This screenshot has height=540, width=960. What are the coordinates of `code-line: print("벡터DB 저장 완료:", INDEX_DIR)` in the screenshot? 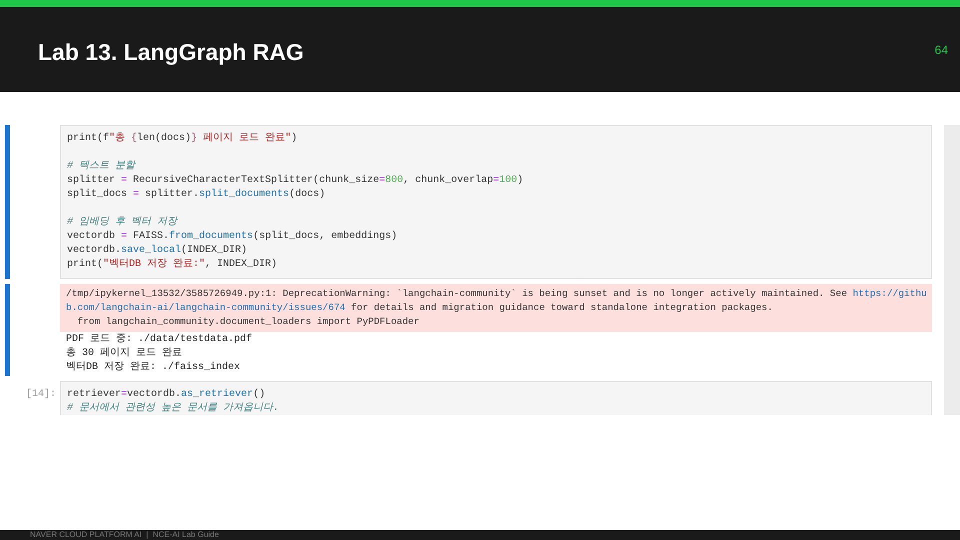 It's located at (172, 265).